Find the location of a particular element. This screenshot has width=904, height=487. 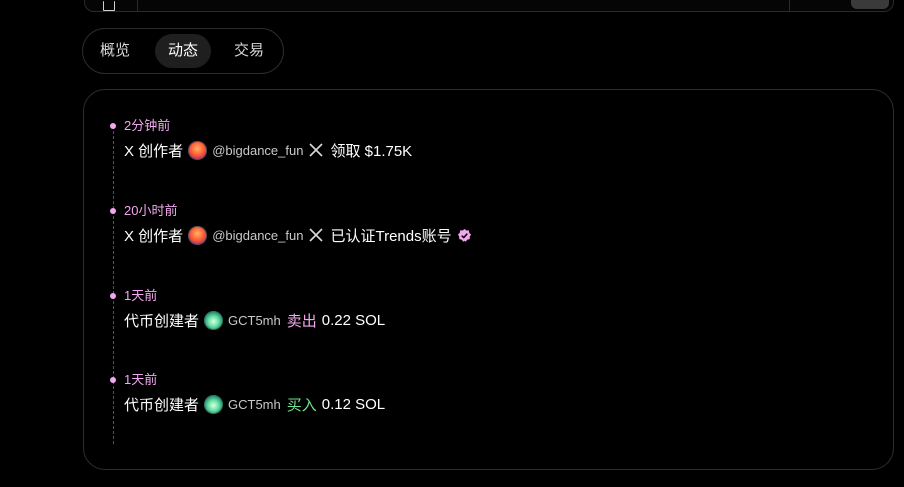

activity-action: 已认证Trends账号 is located at coordinates (391, 236).